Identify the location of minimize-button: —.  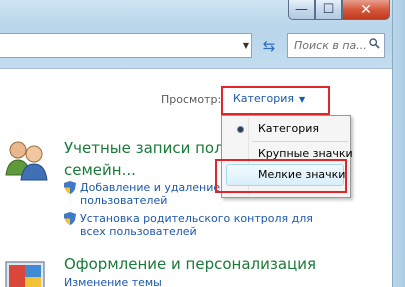
(301, 10).